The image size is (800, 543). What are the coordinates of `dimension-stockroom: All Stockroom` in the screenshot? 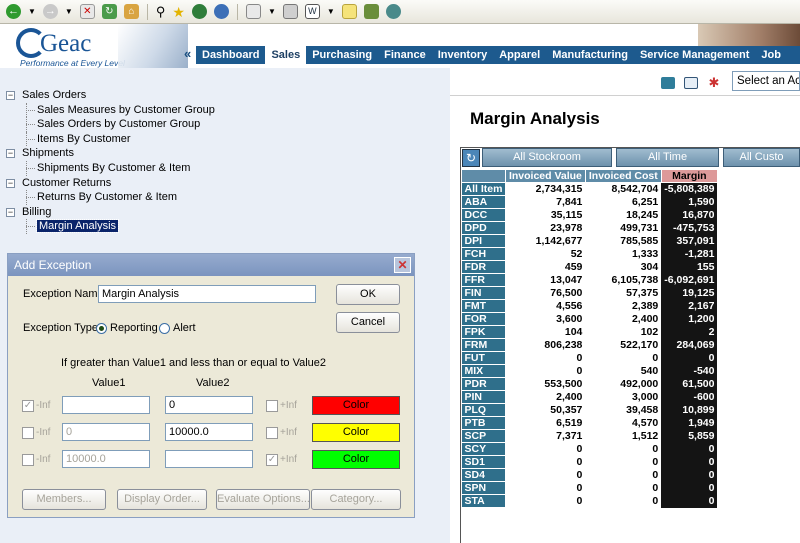 It's located at (547, 157).